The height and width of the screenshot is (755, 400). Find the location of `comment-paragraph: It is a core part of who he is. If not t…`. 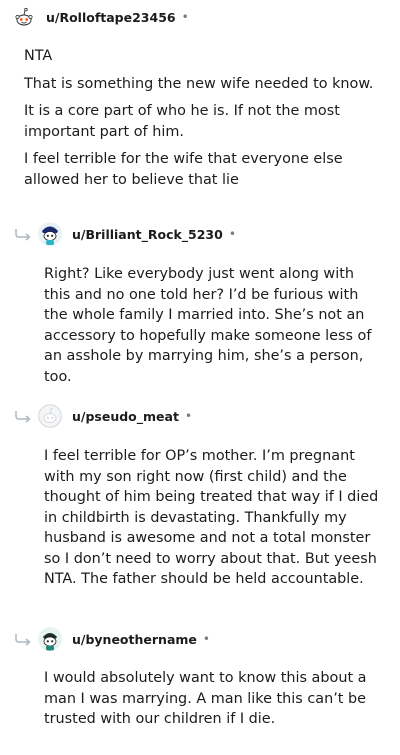

comment-paragraph: It is a core part of who he is. If not t… is located at coordinates (182, 121).